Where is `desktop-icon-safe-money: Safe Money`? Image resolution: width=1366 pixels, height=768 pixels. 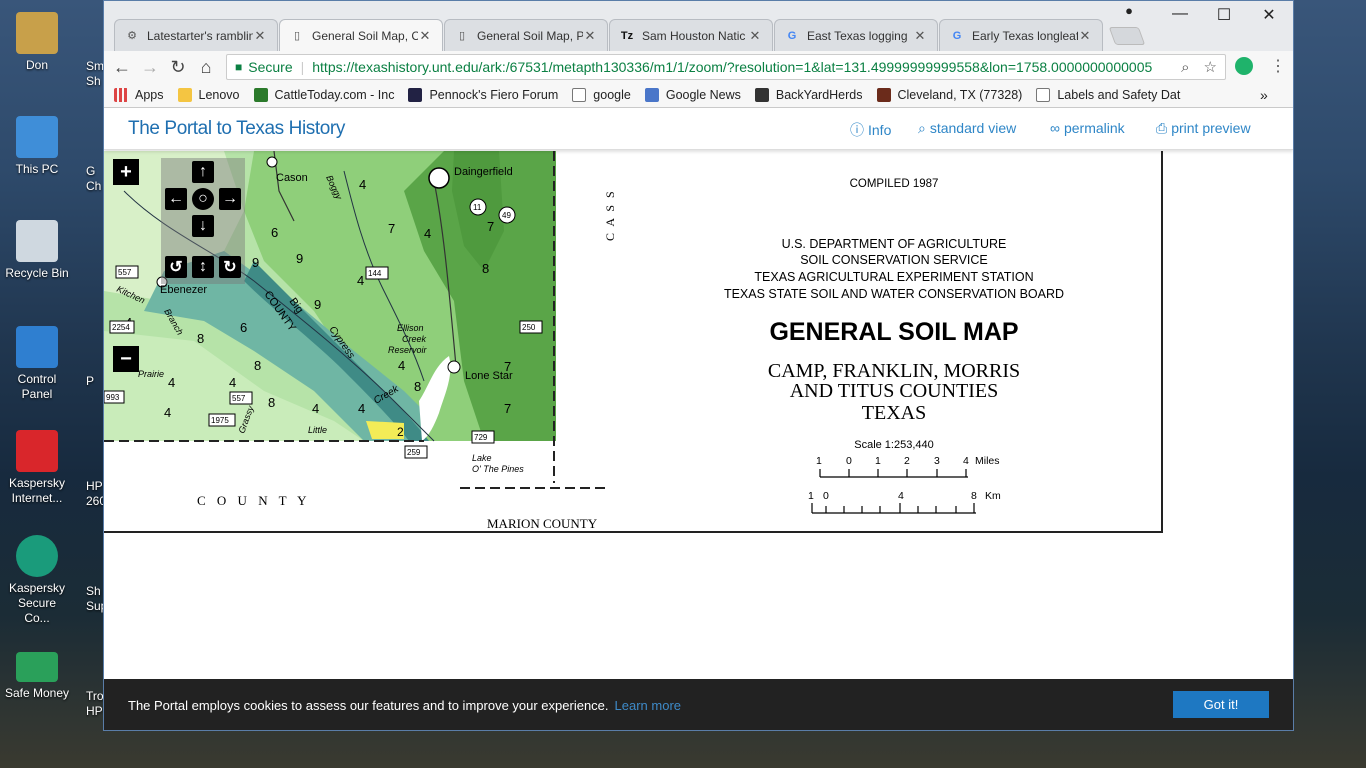
desktop-icon-safe-money: Safe Money is located at coordinates (37, 673).